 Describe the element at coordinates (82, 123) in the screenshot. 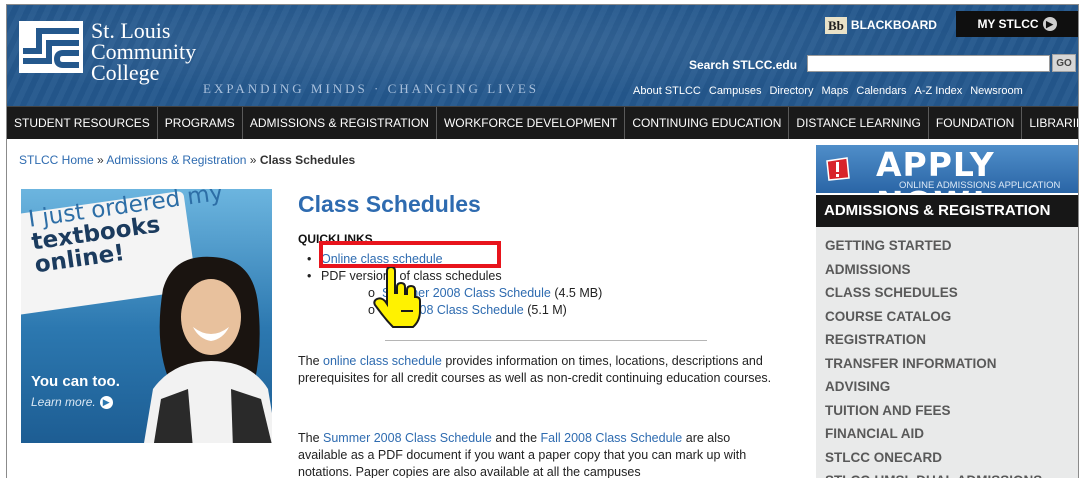

I see `nav-student-resources: STUDENT RESOURCES` at that location.